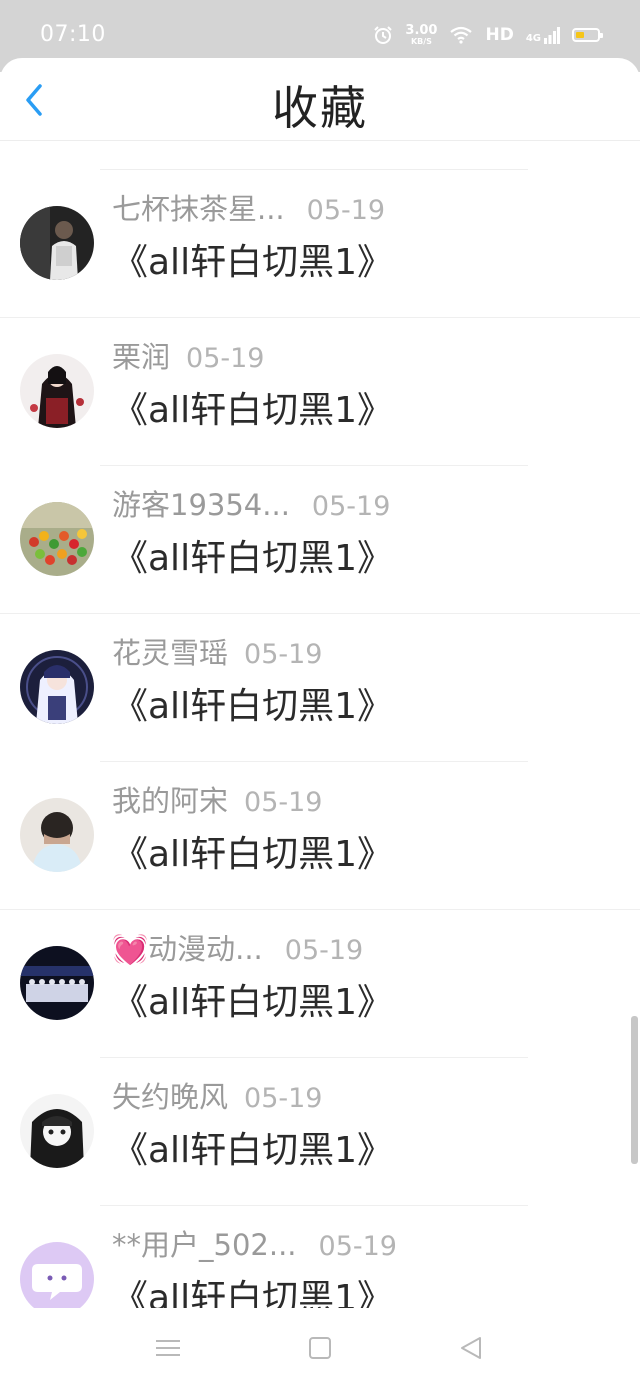 This screenshot has height=1387, width=640. I want to click on user-line: 💓动漫动... 05-19, so click(237, 947).